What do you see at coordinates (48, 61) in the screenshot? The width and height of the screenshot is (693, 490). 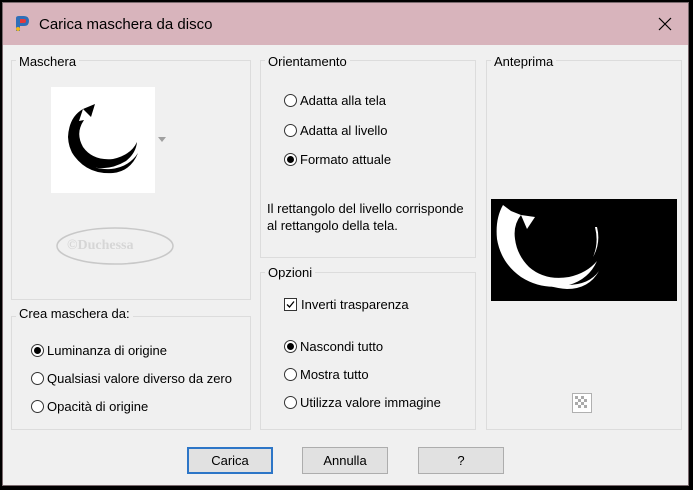 I see `mask-group-label: Maschera` at bounding box center [48, 61].